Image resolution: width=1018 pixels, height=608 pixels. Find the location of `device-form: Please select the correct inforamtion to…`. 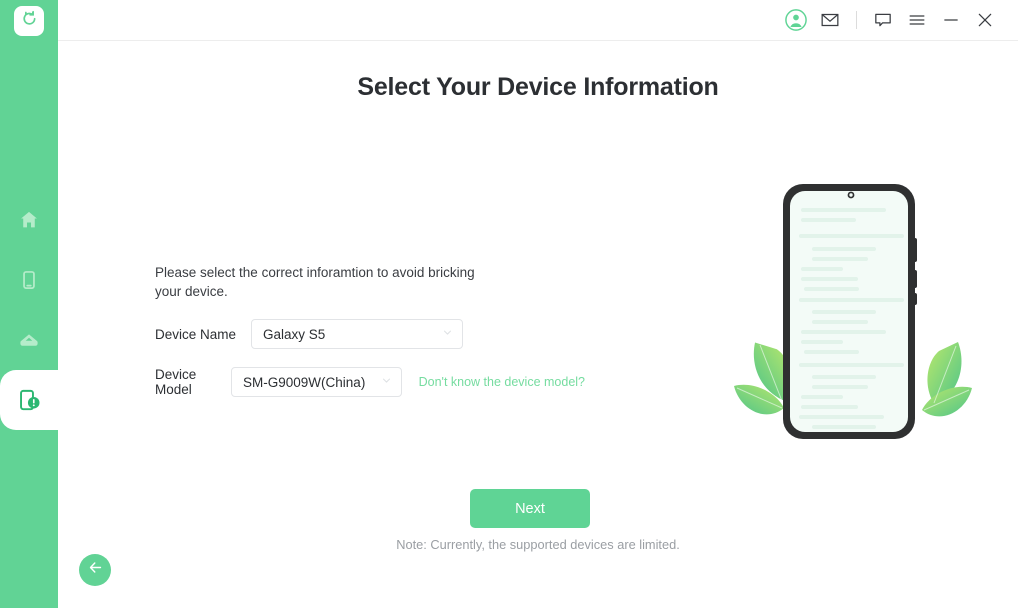

device-form: Please select the correct inforamtion to… is located at coordinates (370, 330).